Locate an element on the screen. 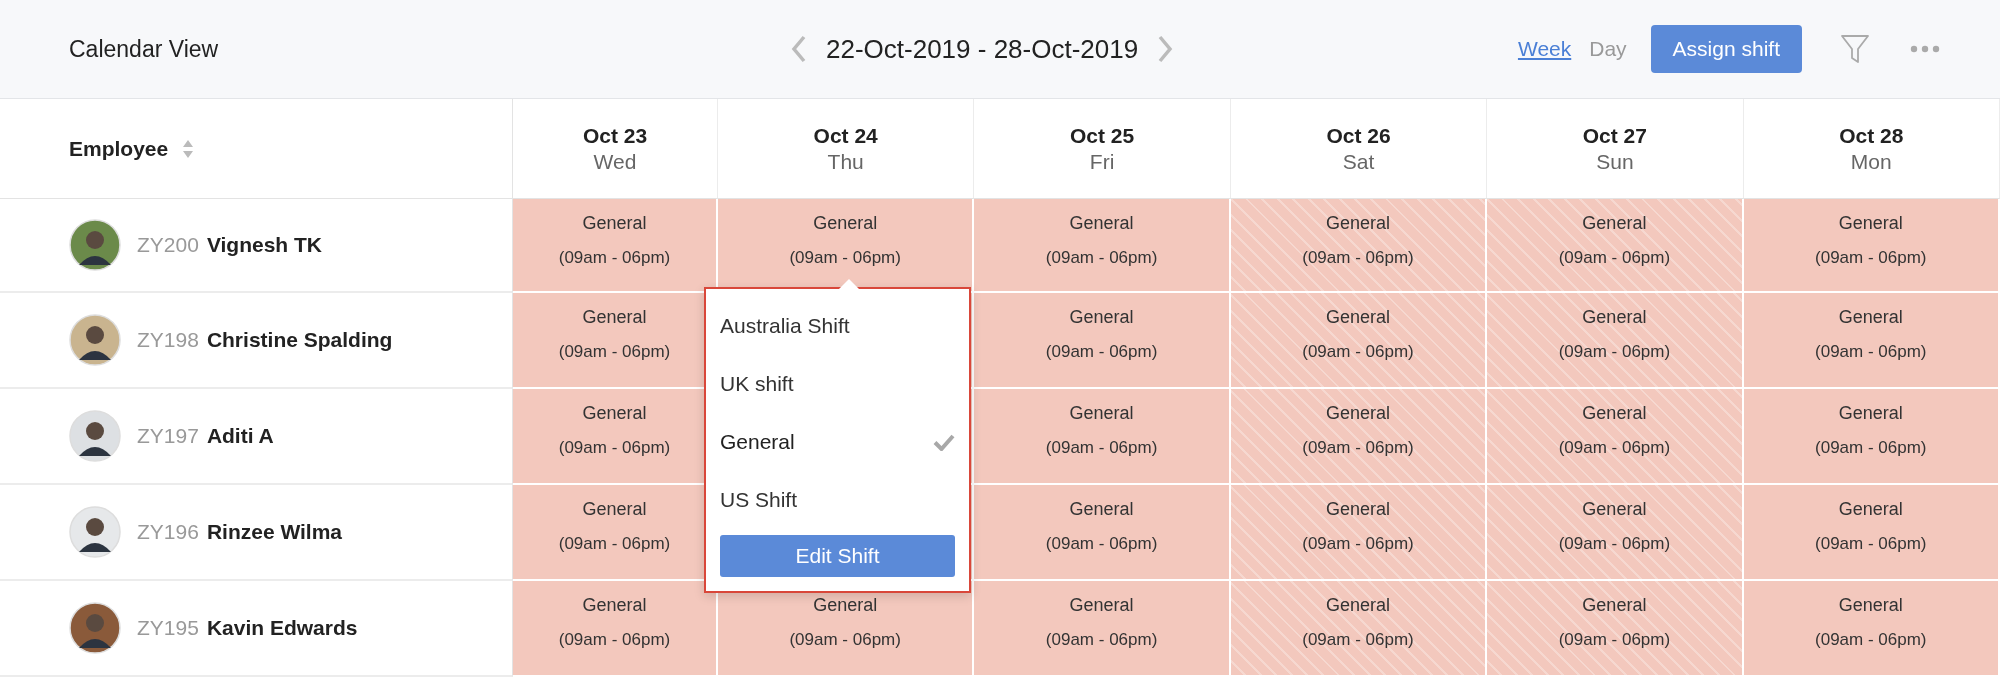 The width and height of the screenshot is (2000, 679). employee-name: Christine Spalding is located at coordinates (299, 340).